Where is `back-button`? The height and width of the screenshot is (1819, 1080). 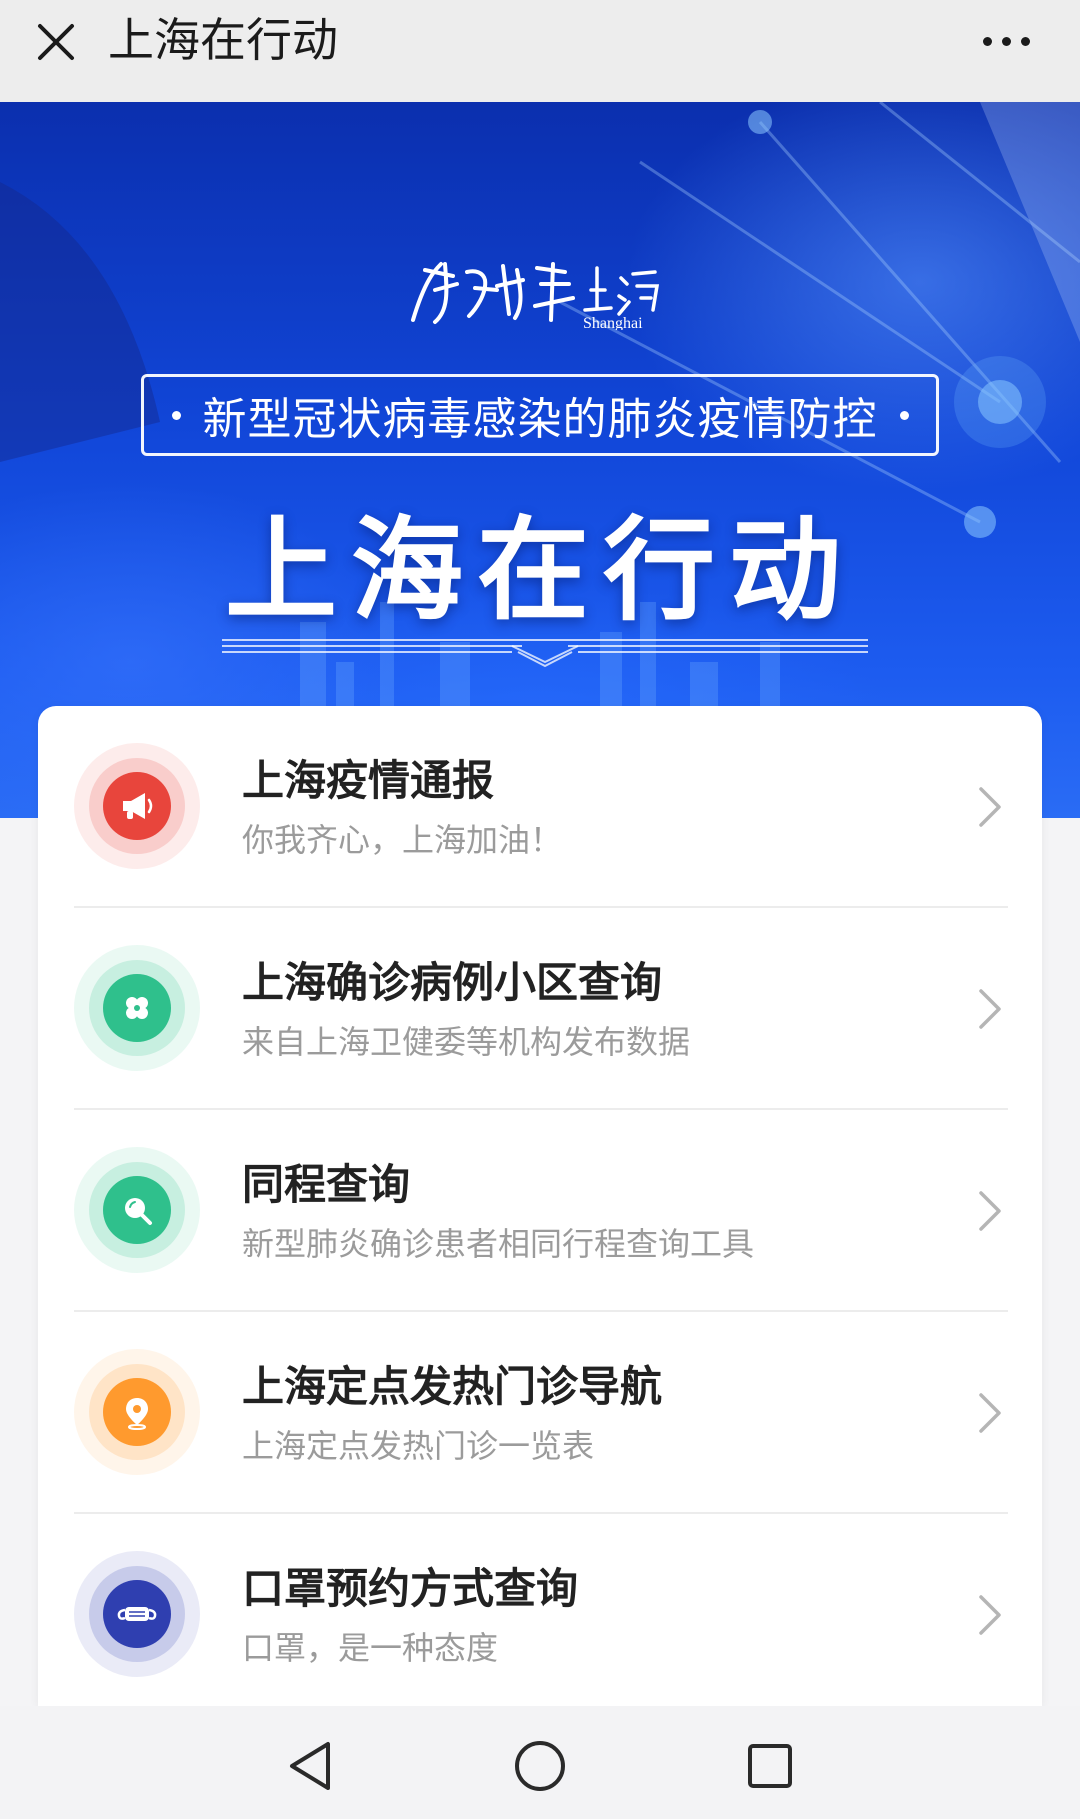 back-button is located at coordinates (310, 1766).